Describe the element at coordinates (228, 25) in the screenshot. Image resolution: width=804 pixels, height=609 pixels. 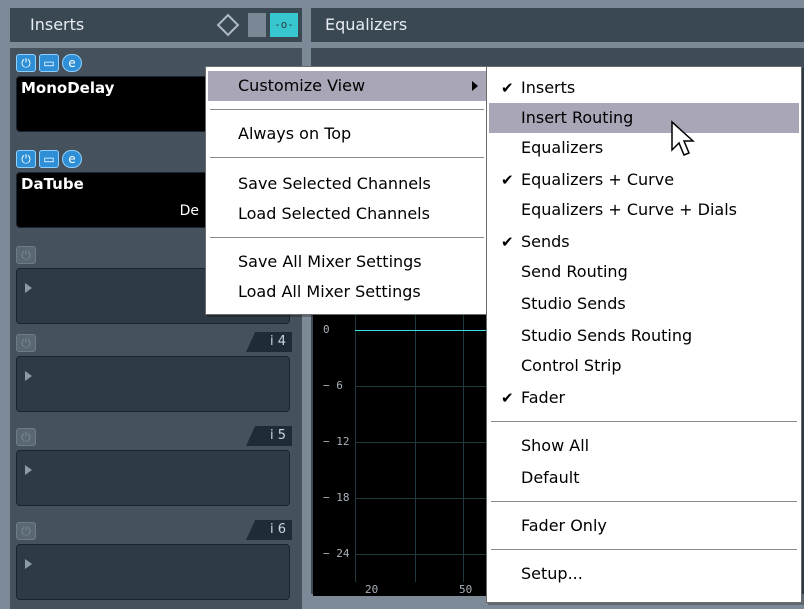
I see `diamond-icon` at that location.